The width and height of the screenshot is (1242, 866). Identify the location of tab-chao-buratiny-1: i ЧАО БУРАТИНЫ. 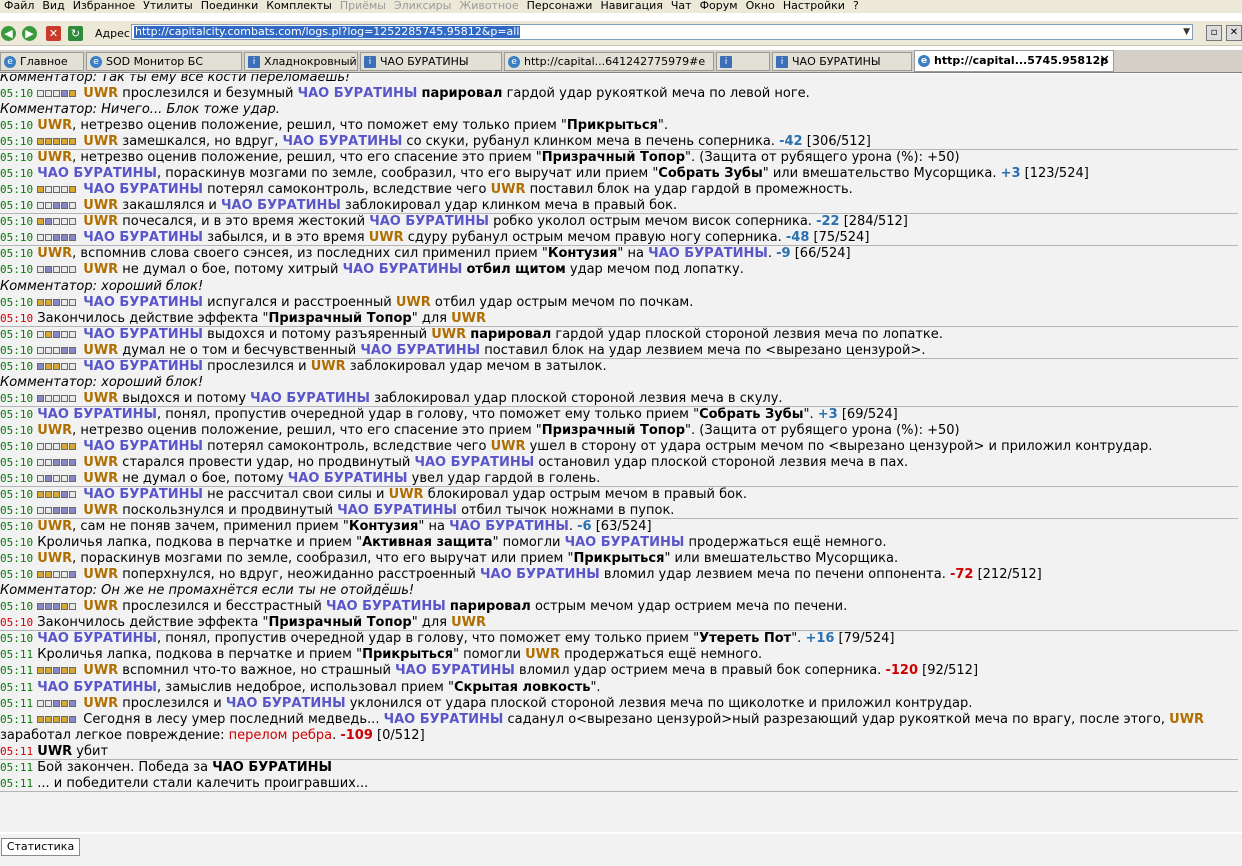
(431, 61).